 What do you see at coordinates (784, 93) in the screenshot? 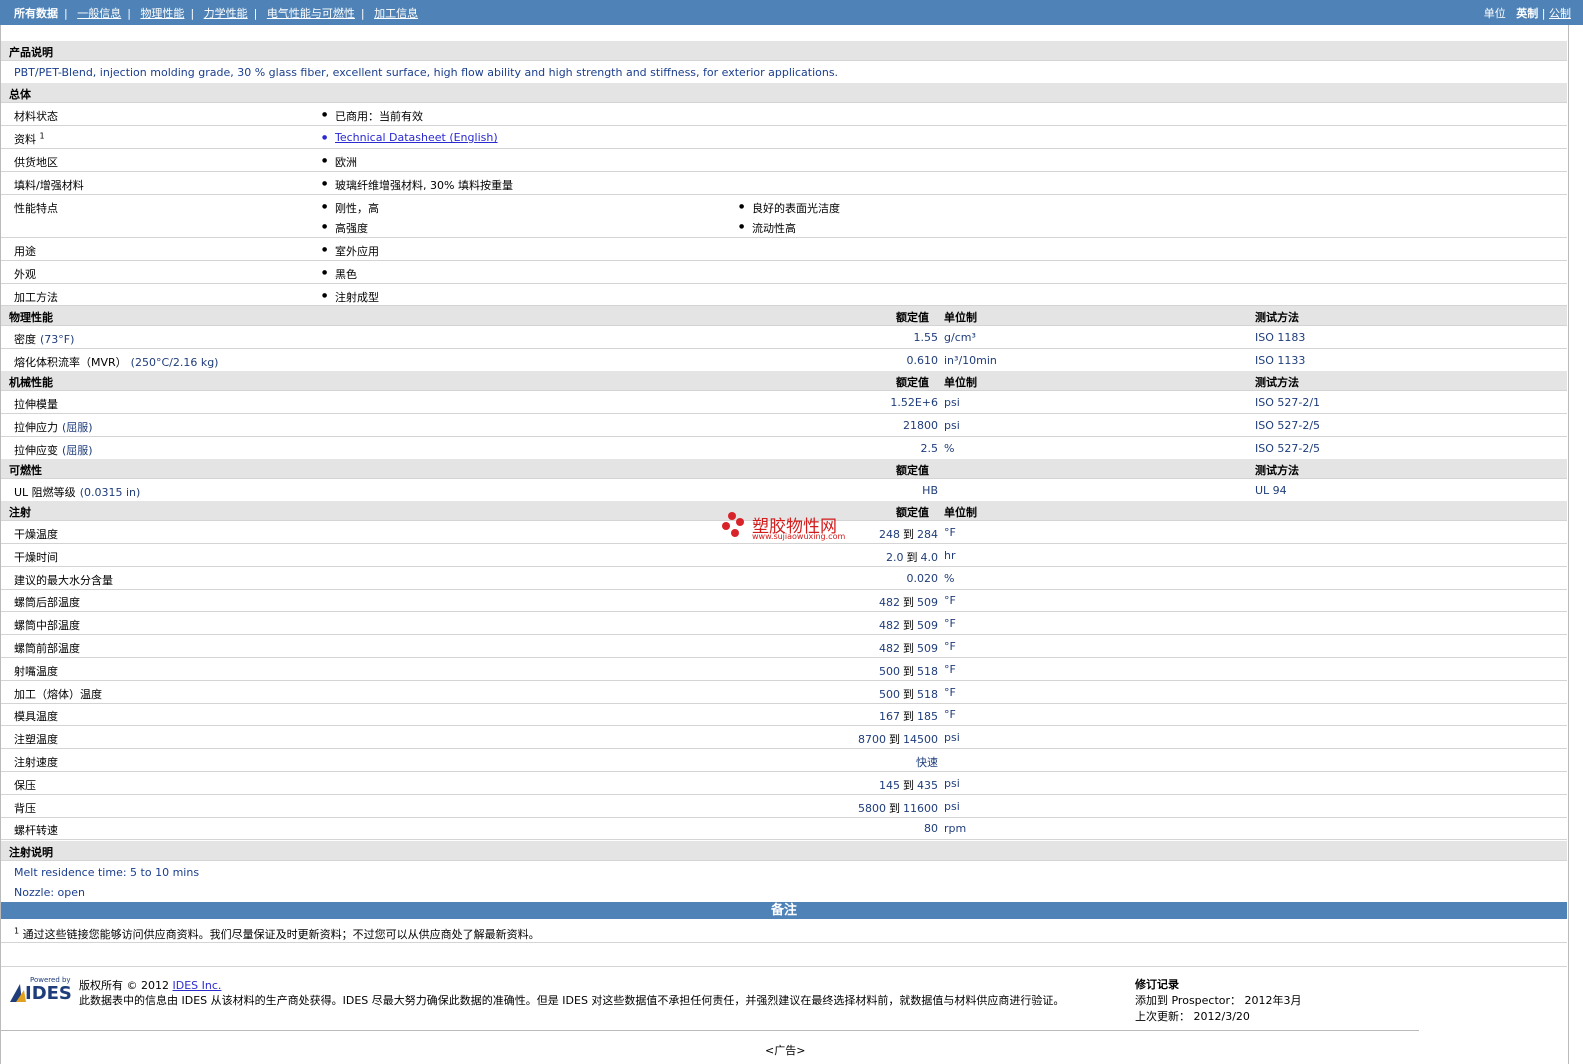
I see `general-header: 总体` at bounding box center [784, 93].